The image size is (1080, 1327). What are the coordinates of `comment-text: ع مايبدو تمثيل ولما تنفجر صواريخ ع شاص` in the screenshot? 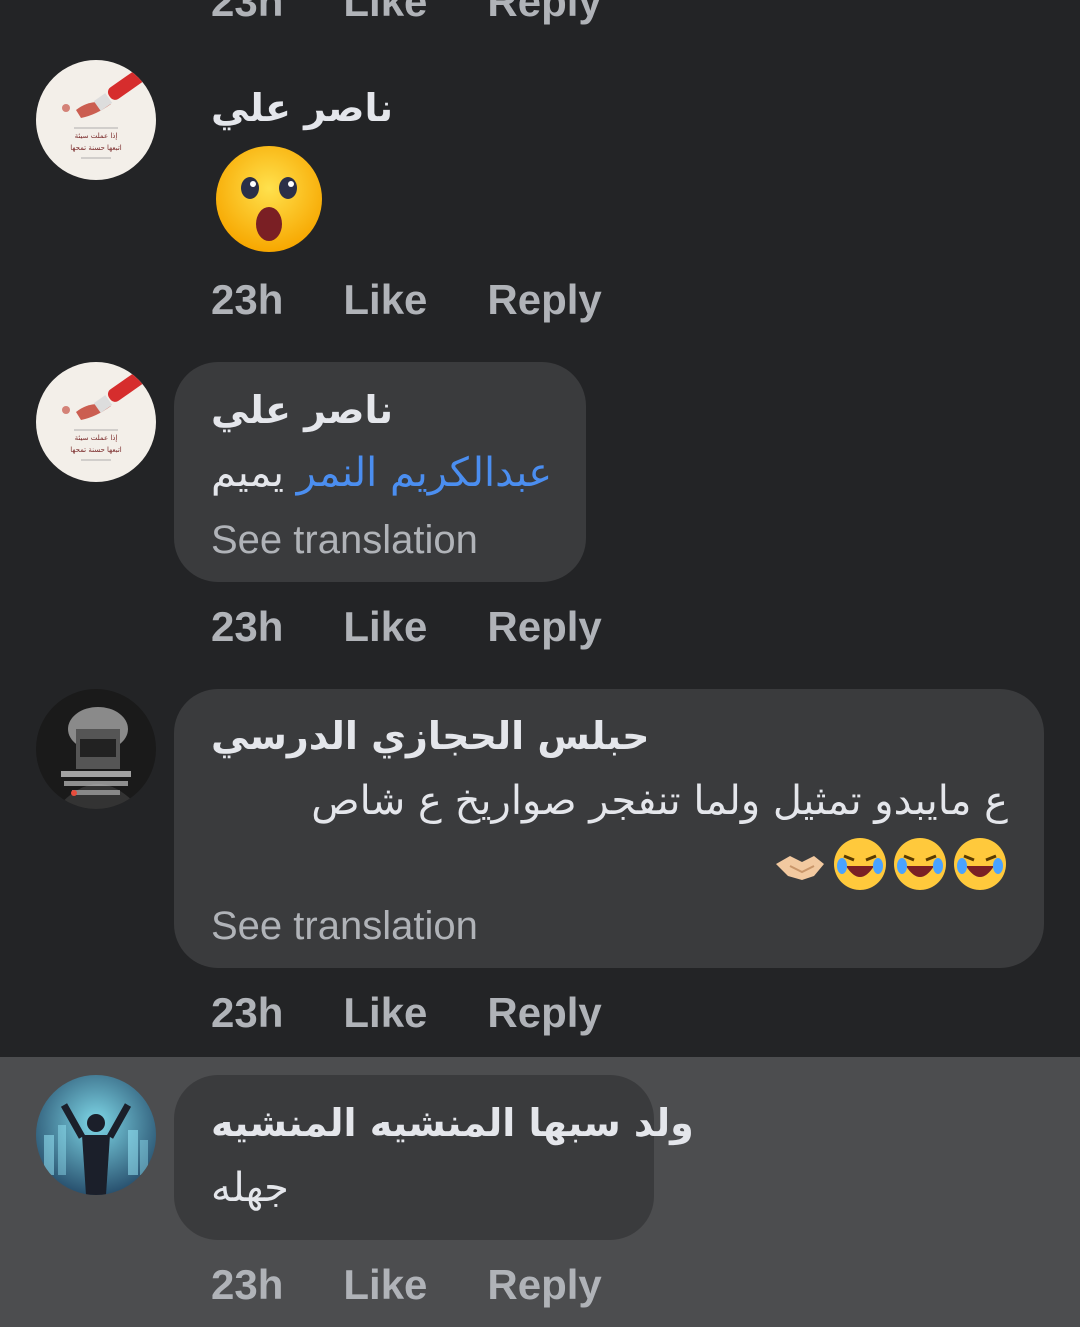 It's located at (659, 801).